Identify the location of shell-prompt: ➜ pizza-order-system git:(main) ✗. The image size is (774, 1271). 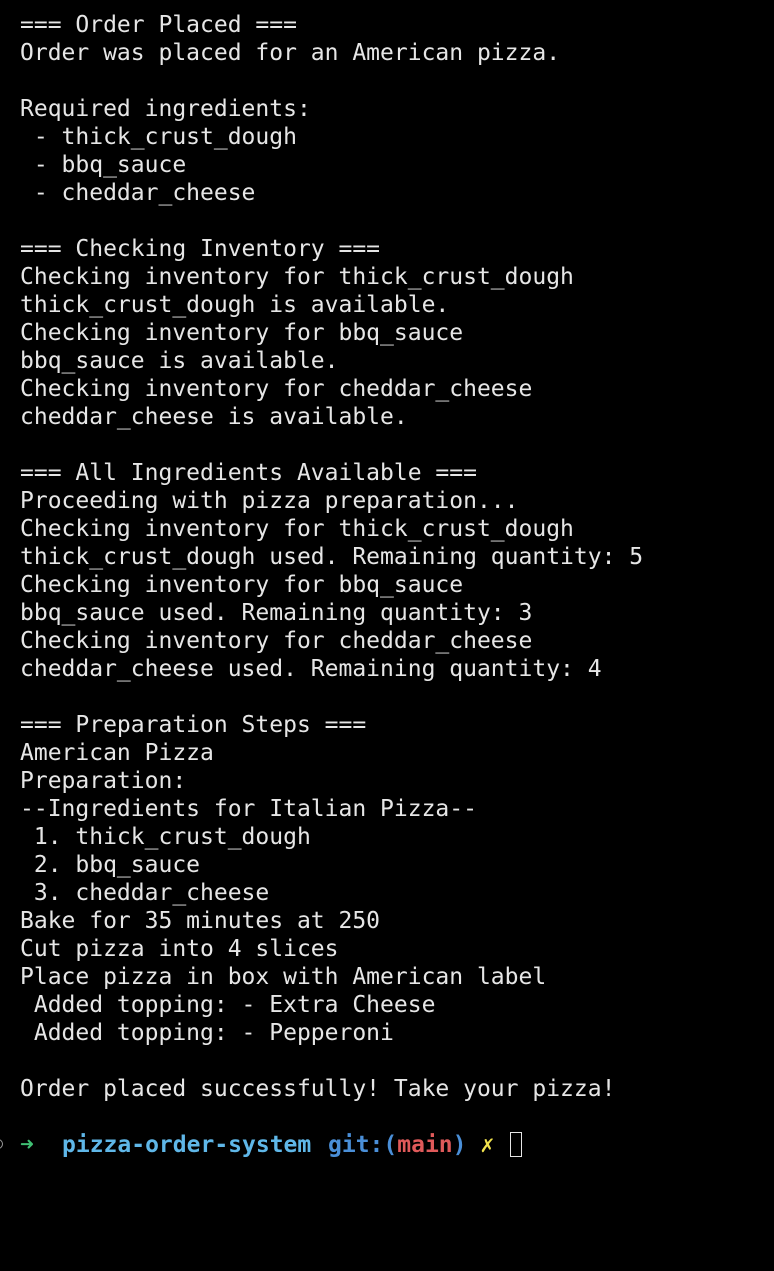
(387, 1145).